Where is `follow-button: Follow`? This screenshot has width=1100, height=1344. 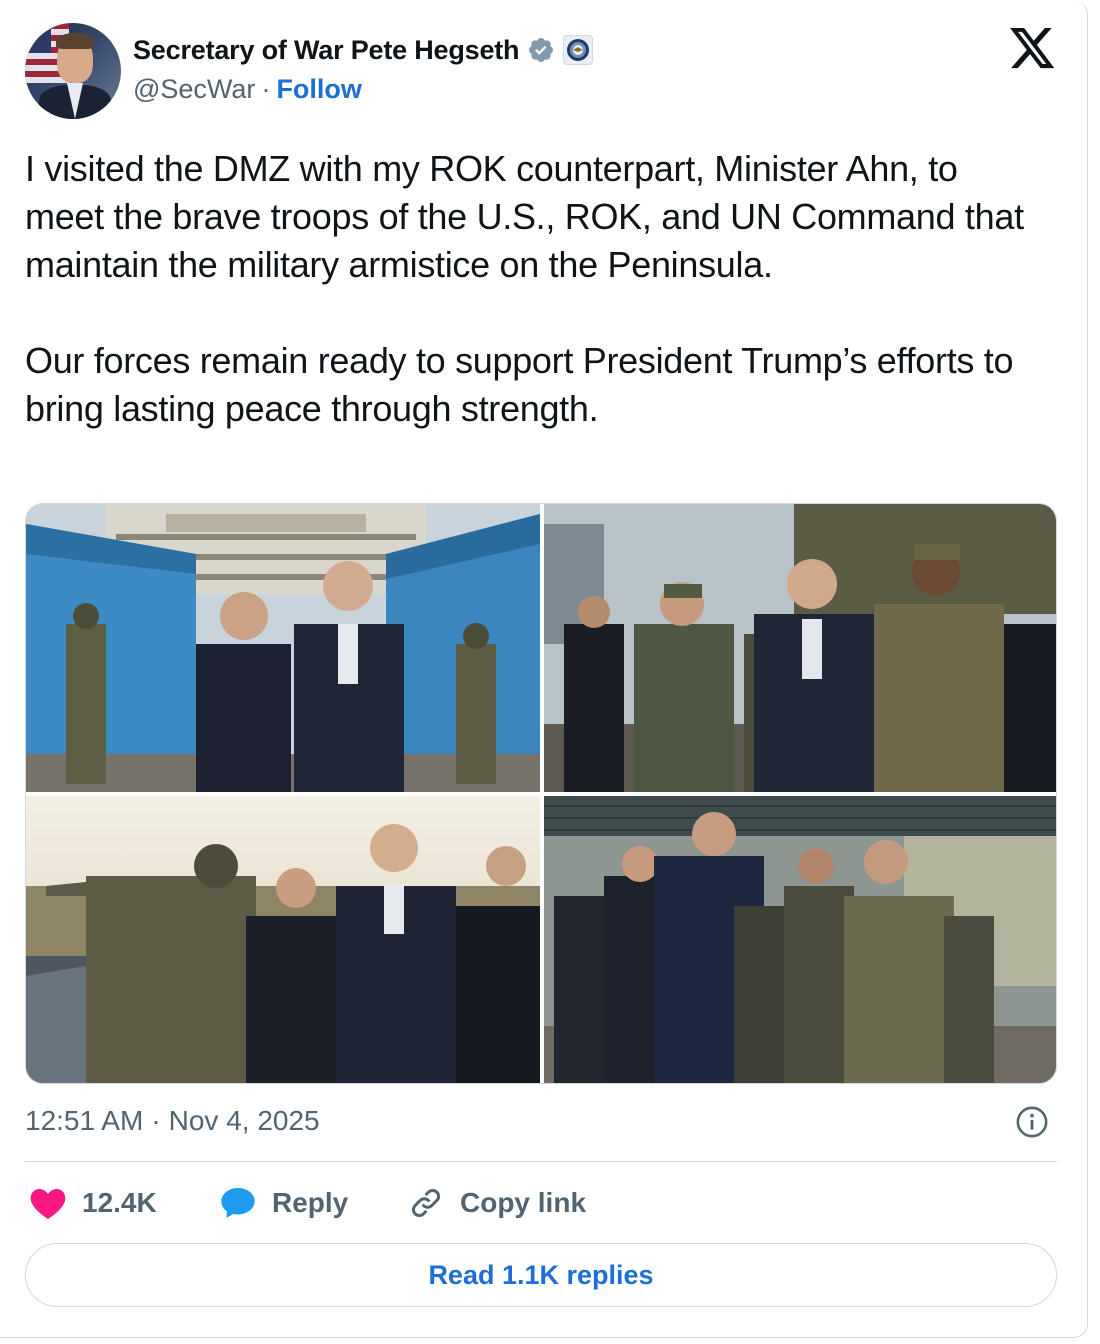 follow-button: Follow is located at coordinates (318, 89).